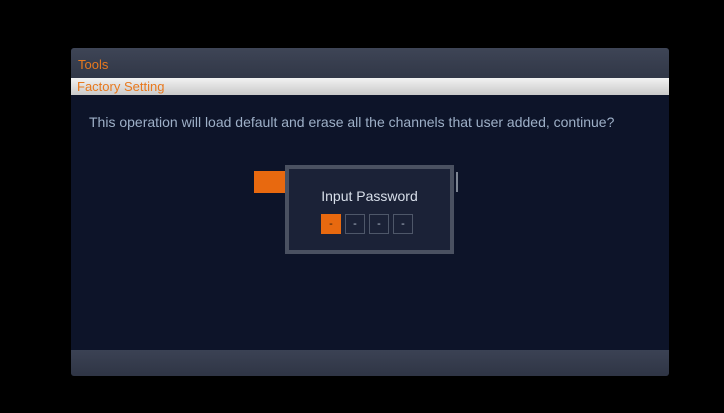 This screenshot has height=413, width=724. Describe the element at coordinates (355, 224) in the screenshot. I see `password-digit-2: -` at that location.